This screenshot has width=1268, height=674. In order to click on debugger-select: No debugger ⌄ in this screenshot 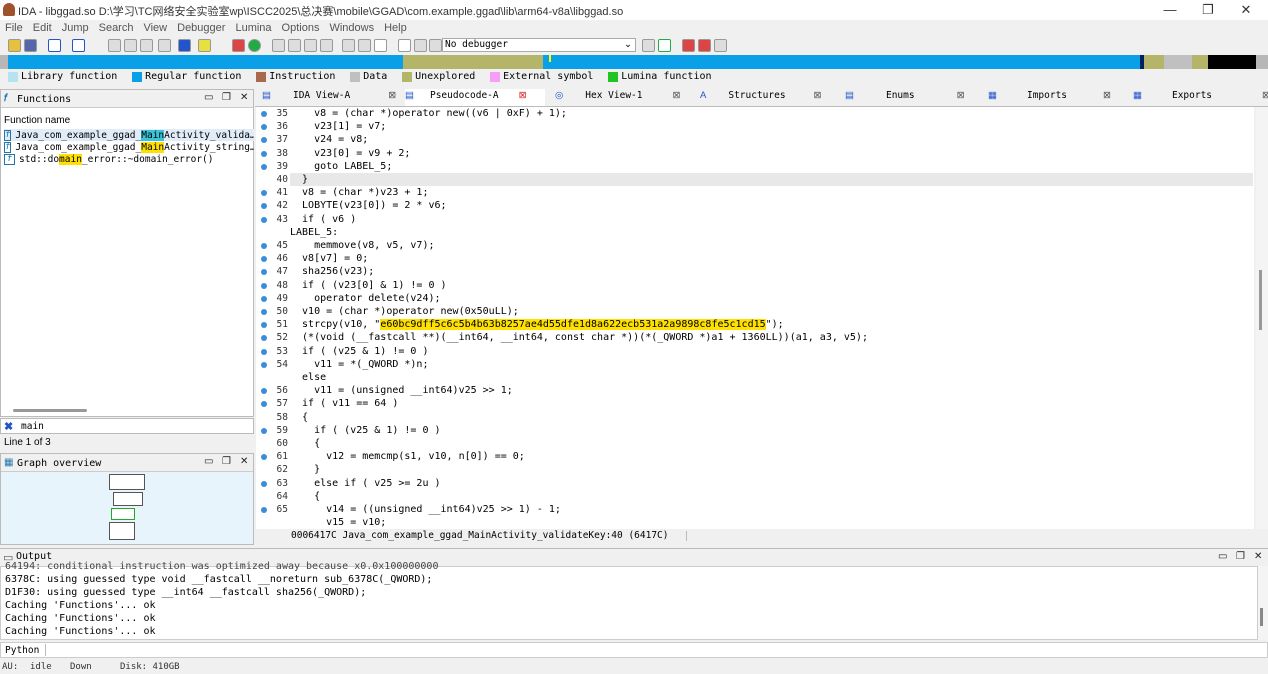, I will do `click(539, 45)`.